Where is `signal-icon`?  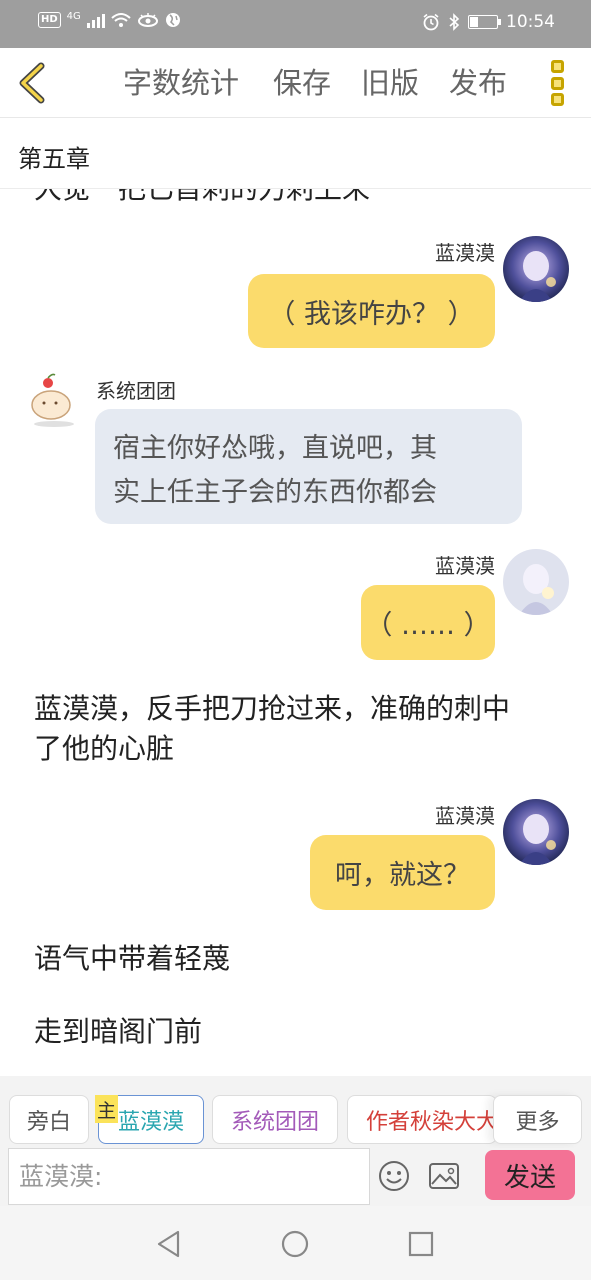 signal-icon is located at coordinates (95, 20).